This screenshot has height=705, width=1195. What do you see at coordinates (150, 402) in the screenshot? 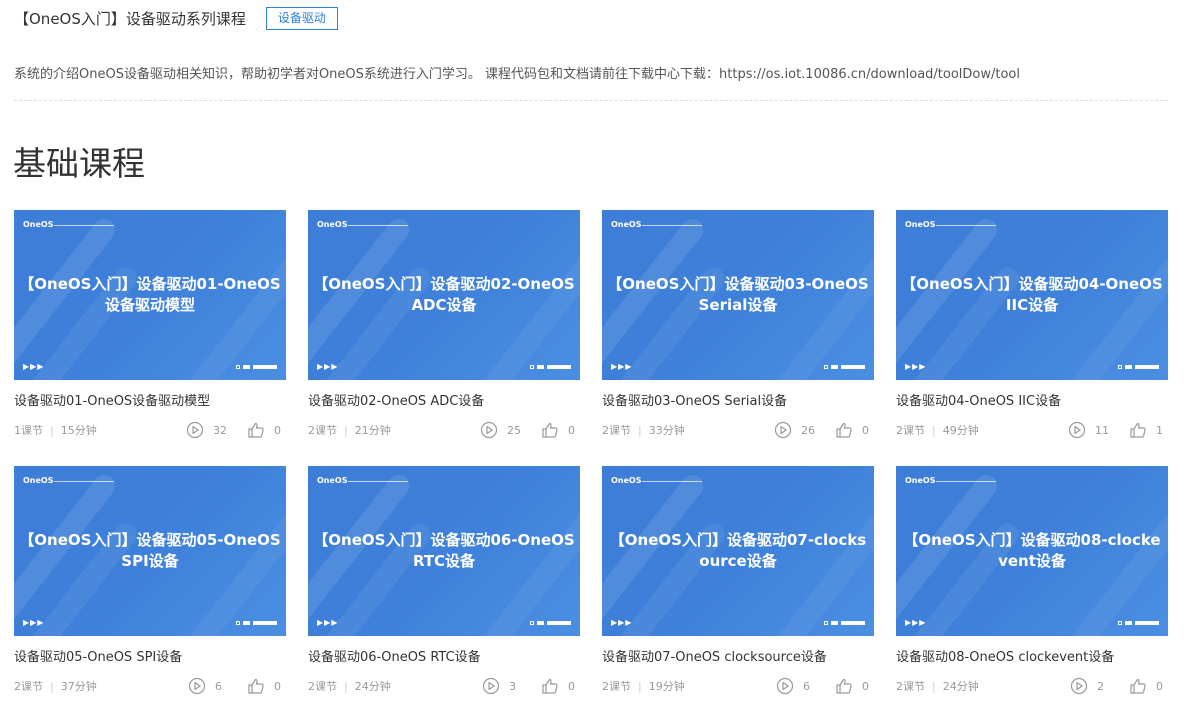
I see `course-name: 设备驱动01-OneOS设备驱动模型` at bounding box center [150, 402].